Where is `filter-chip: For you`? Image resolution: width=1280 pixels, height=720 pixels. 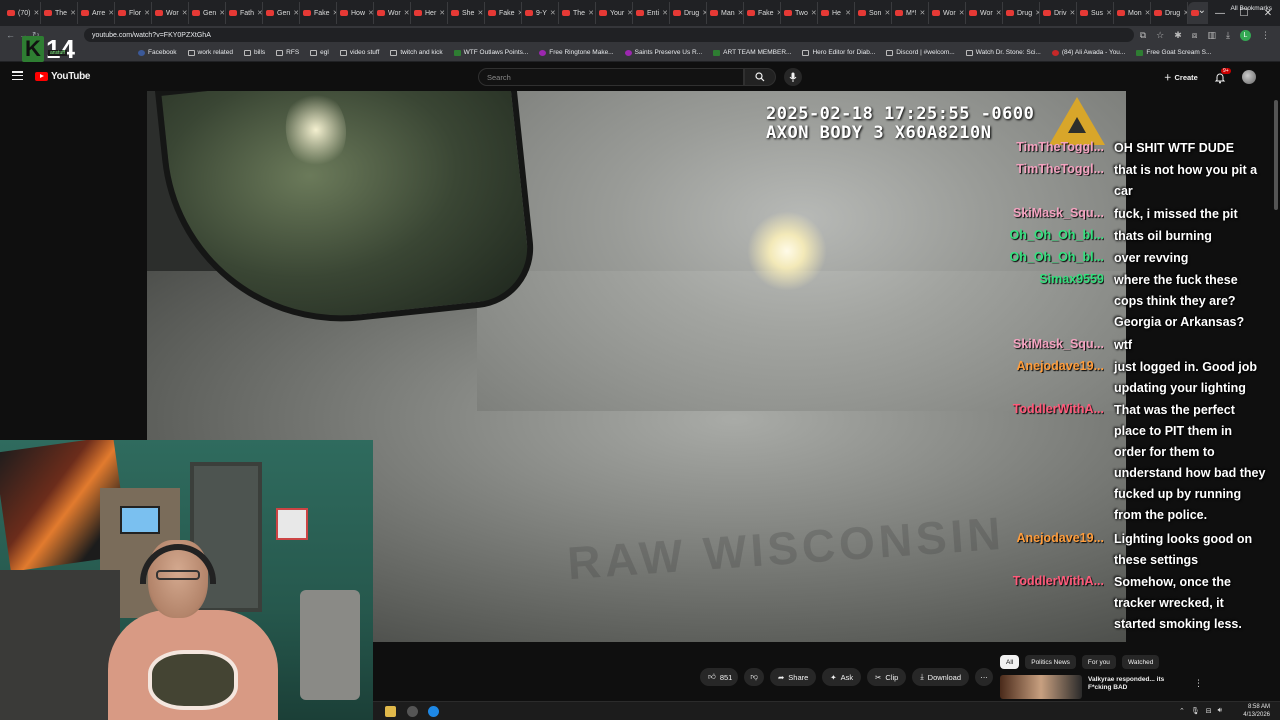
filter-chip: For you is located at coordinates (1098, 662).